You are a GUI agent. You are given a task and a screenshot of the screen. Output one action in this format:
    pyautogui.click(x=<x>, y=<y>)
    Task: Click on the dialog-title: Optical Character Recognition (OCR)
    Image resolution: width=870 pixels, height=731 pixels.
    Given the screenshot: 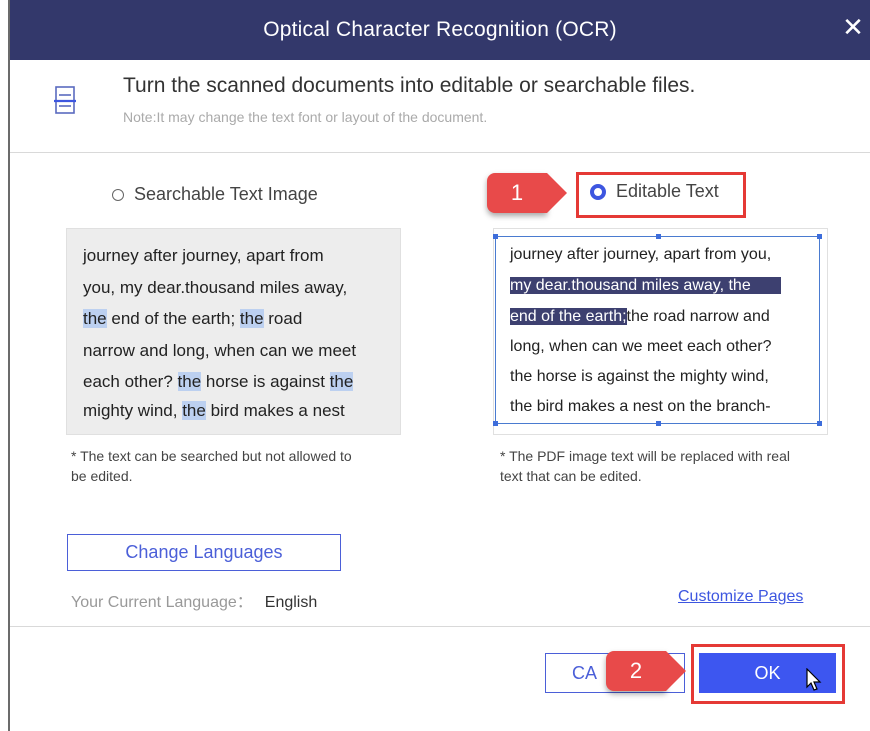 What is the action you would take?
    pyautogui.click(x=440, y=29)
    